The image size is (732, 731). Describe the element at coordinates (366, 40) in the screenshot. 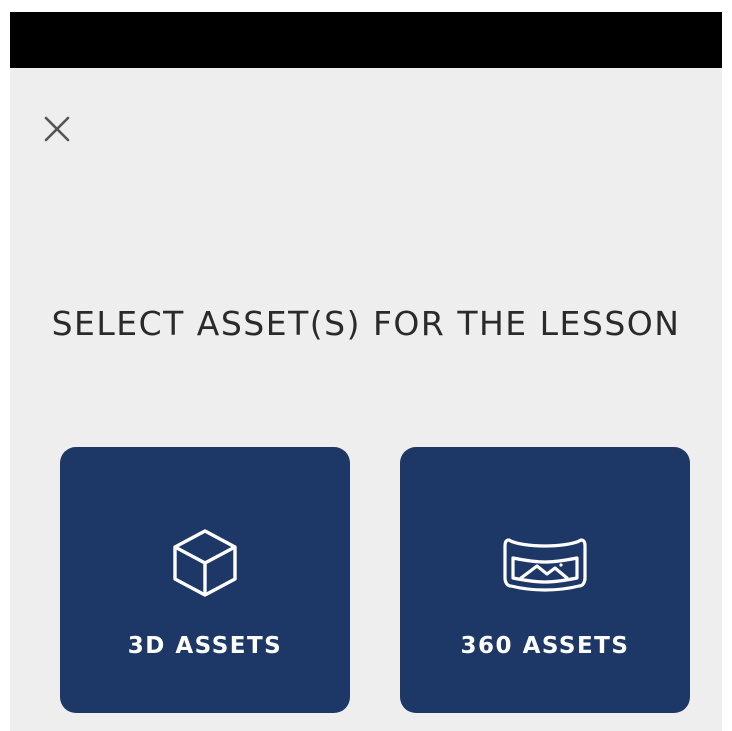

I see `top-bar` at that location.